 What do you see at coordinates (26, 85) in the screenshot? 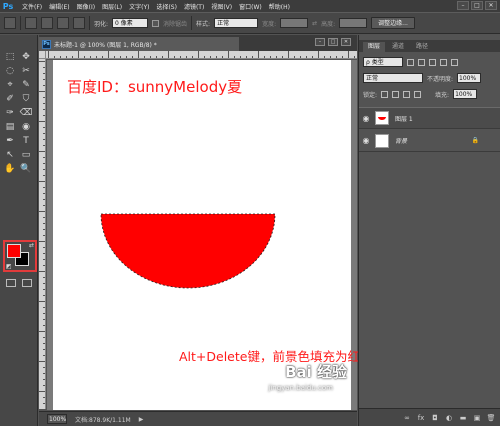
I see `eyedropper-tool-icon: ✎` at bounding box center [26, 85].